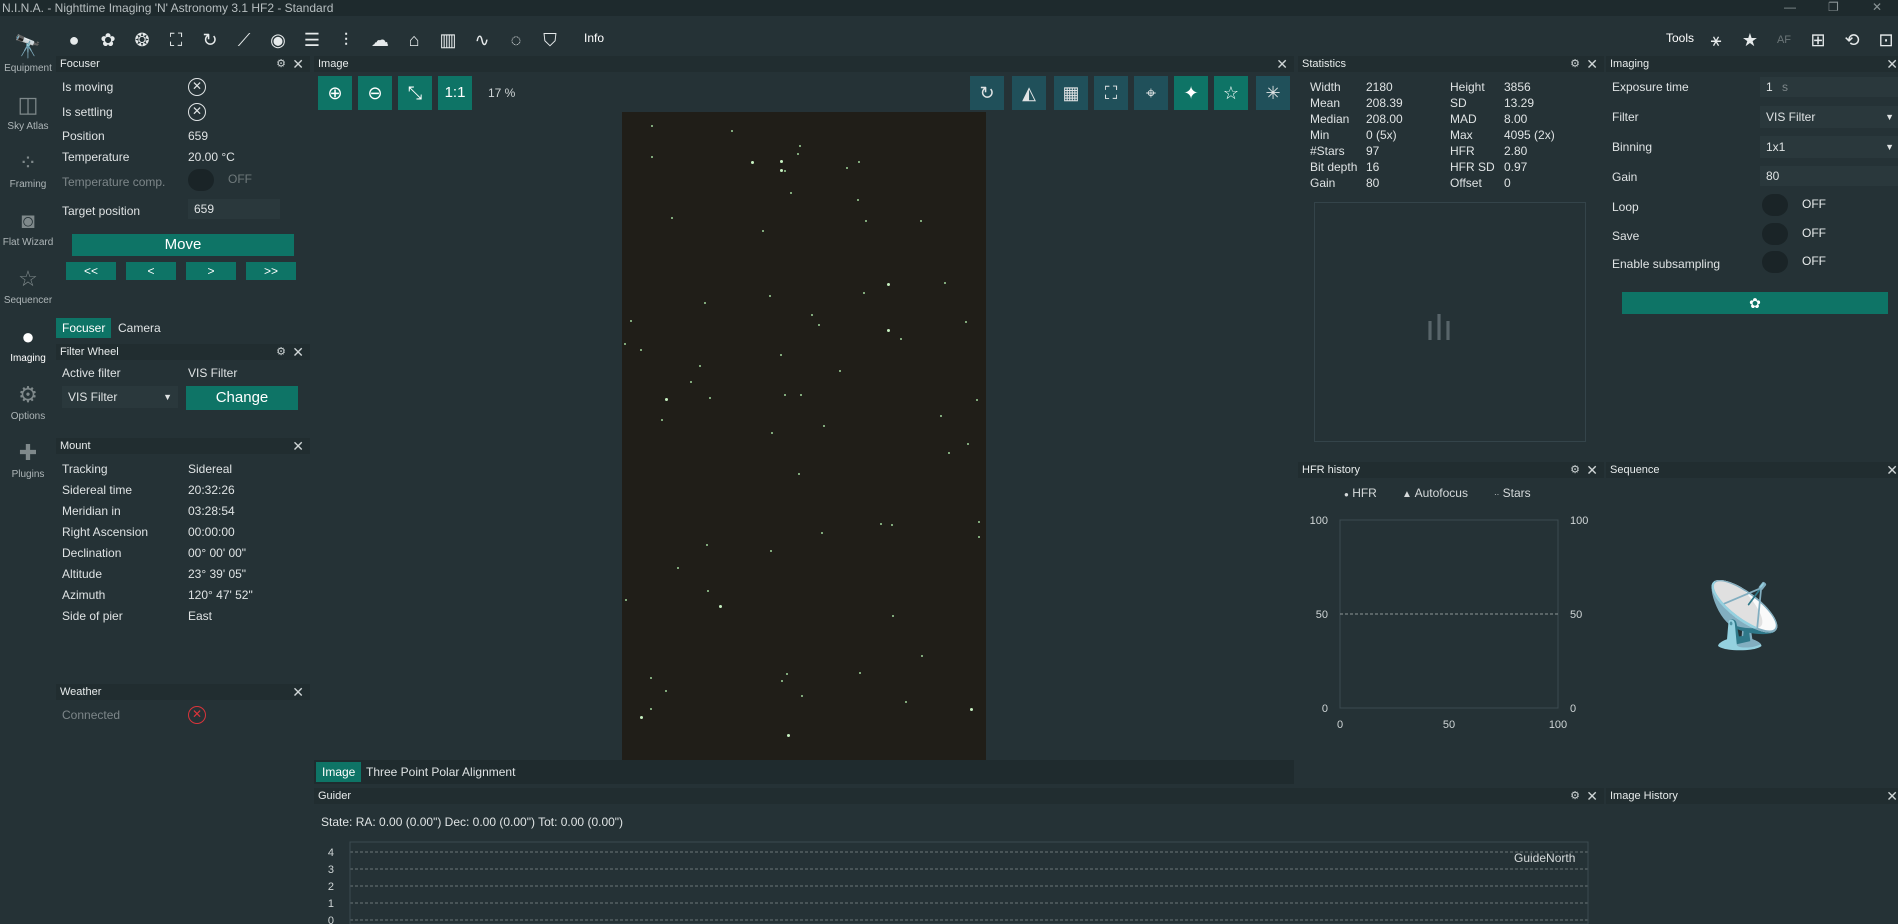  What do you see at coordinates (91, 271) in the screenshot?
I see `move-far-left-button: <<` at bounding box center [91, 271].